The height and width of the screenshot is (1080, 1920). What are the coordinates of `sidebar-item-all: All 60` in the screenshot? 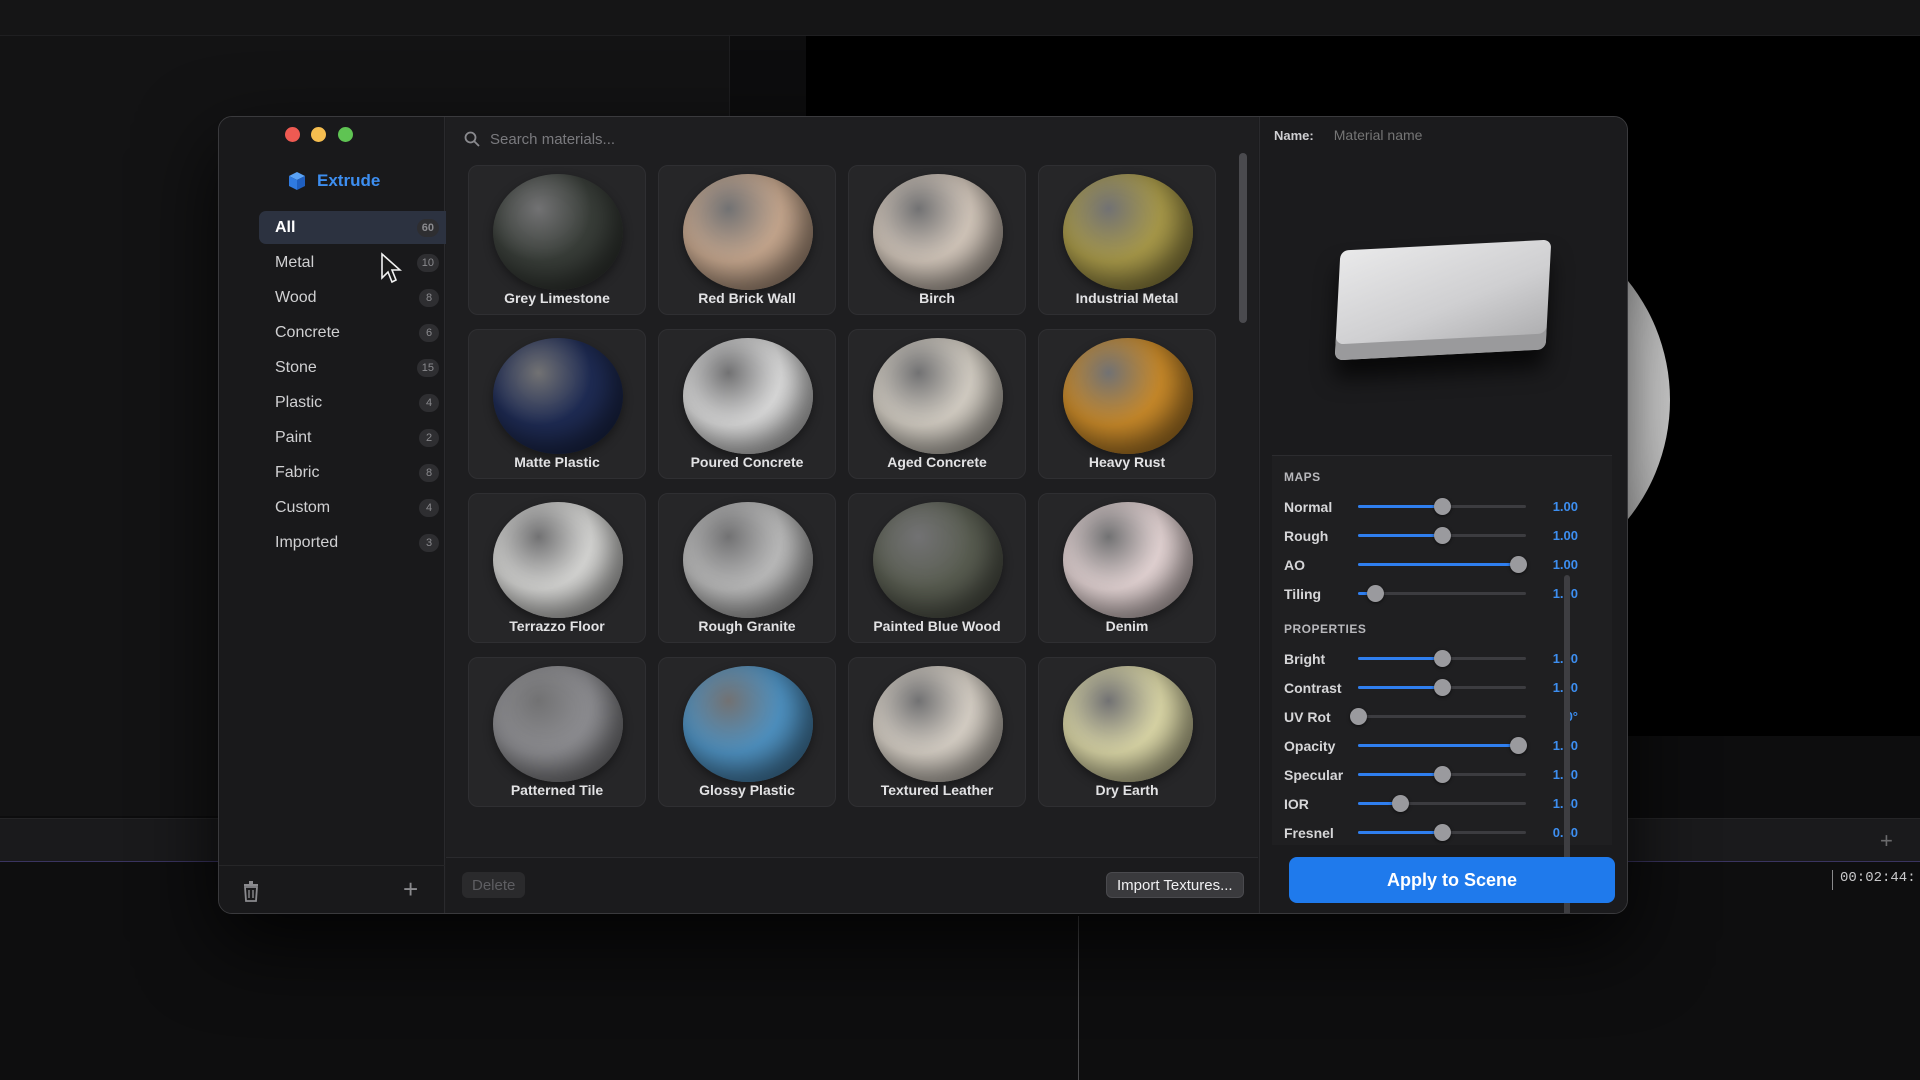 It's located at (357, 227).